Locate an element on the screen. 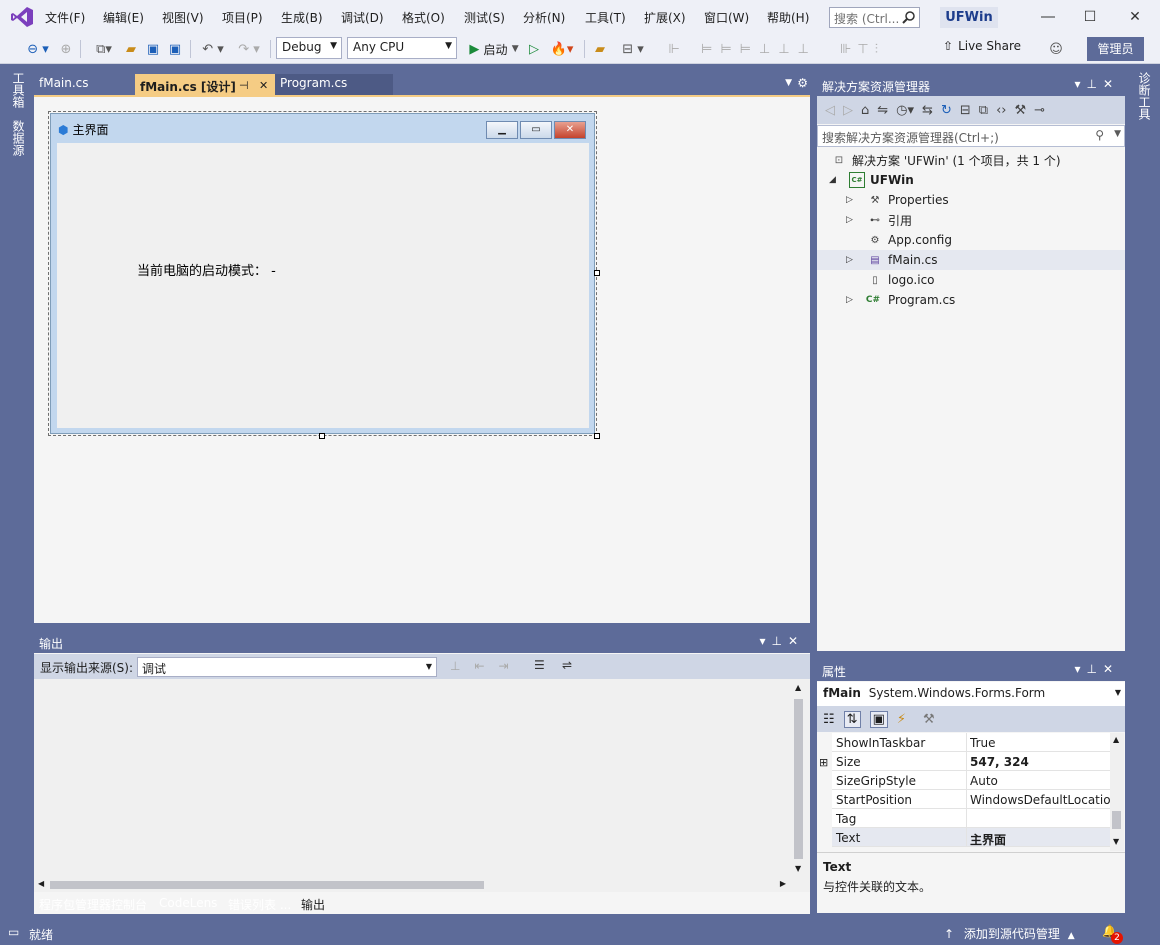 This screenshot has height=945, width=1160. tab-settings-gear-icon: ⚙ is located at coordinates (802, 83).